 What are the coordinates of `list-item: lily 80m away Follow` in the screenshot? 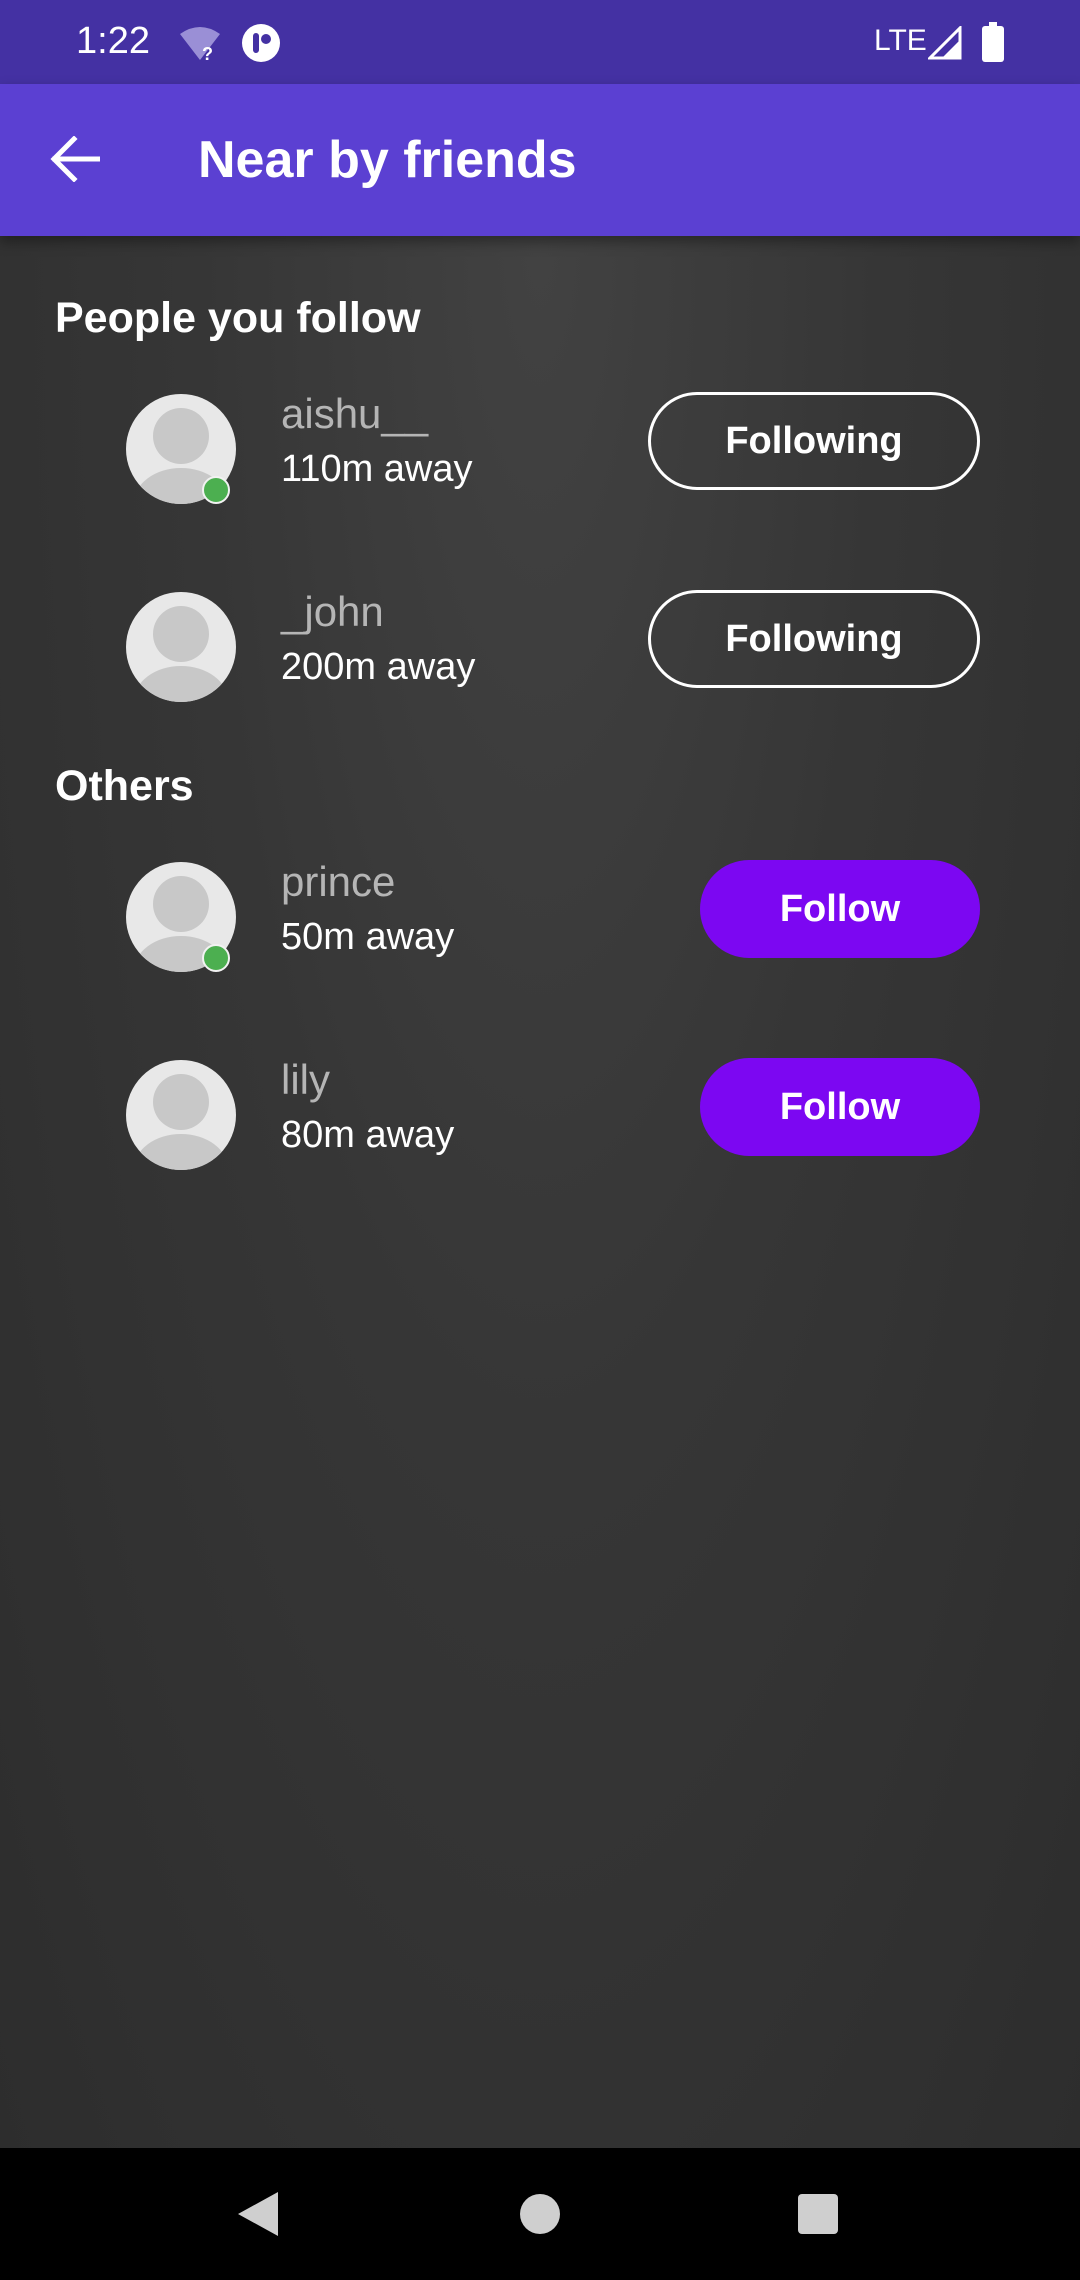 It's located at (540, 1114).